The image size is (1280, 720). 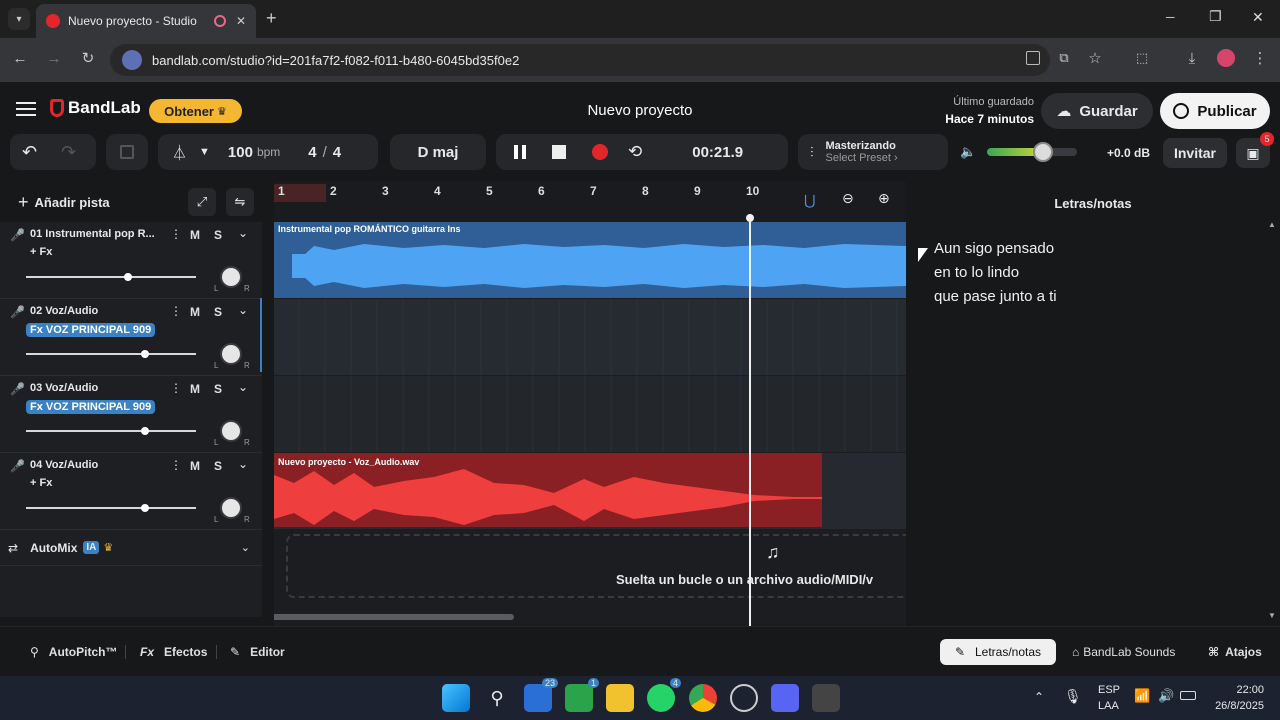 I want to click on lyric-line: en to lo lindo, so click(x=976, y=272).